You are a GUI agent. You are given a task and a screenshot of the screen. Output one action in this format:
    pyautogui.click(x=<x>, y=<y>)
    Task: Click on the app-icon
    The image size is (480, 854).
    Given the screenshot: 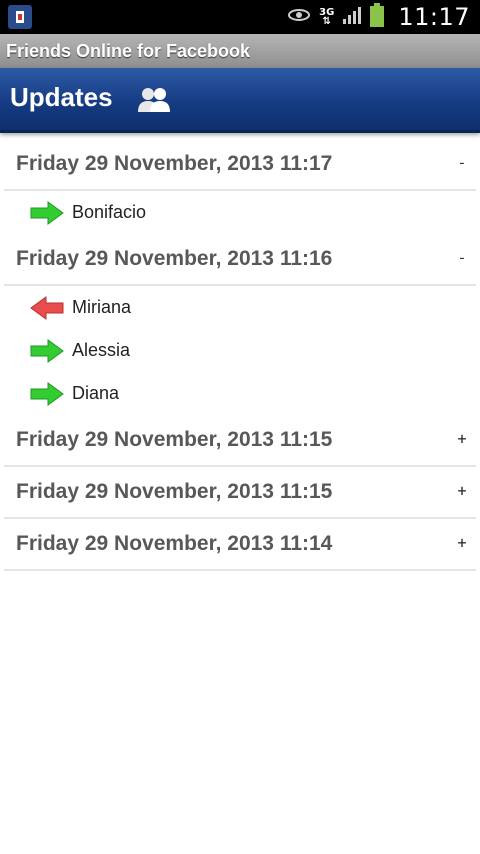 What is the action you would take?
    pyautogui.click(x=20, y=17)
    